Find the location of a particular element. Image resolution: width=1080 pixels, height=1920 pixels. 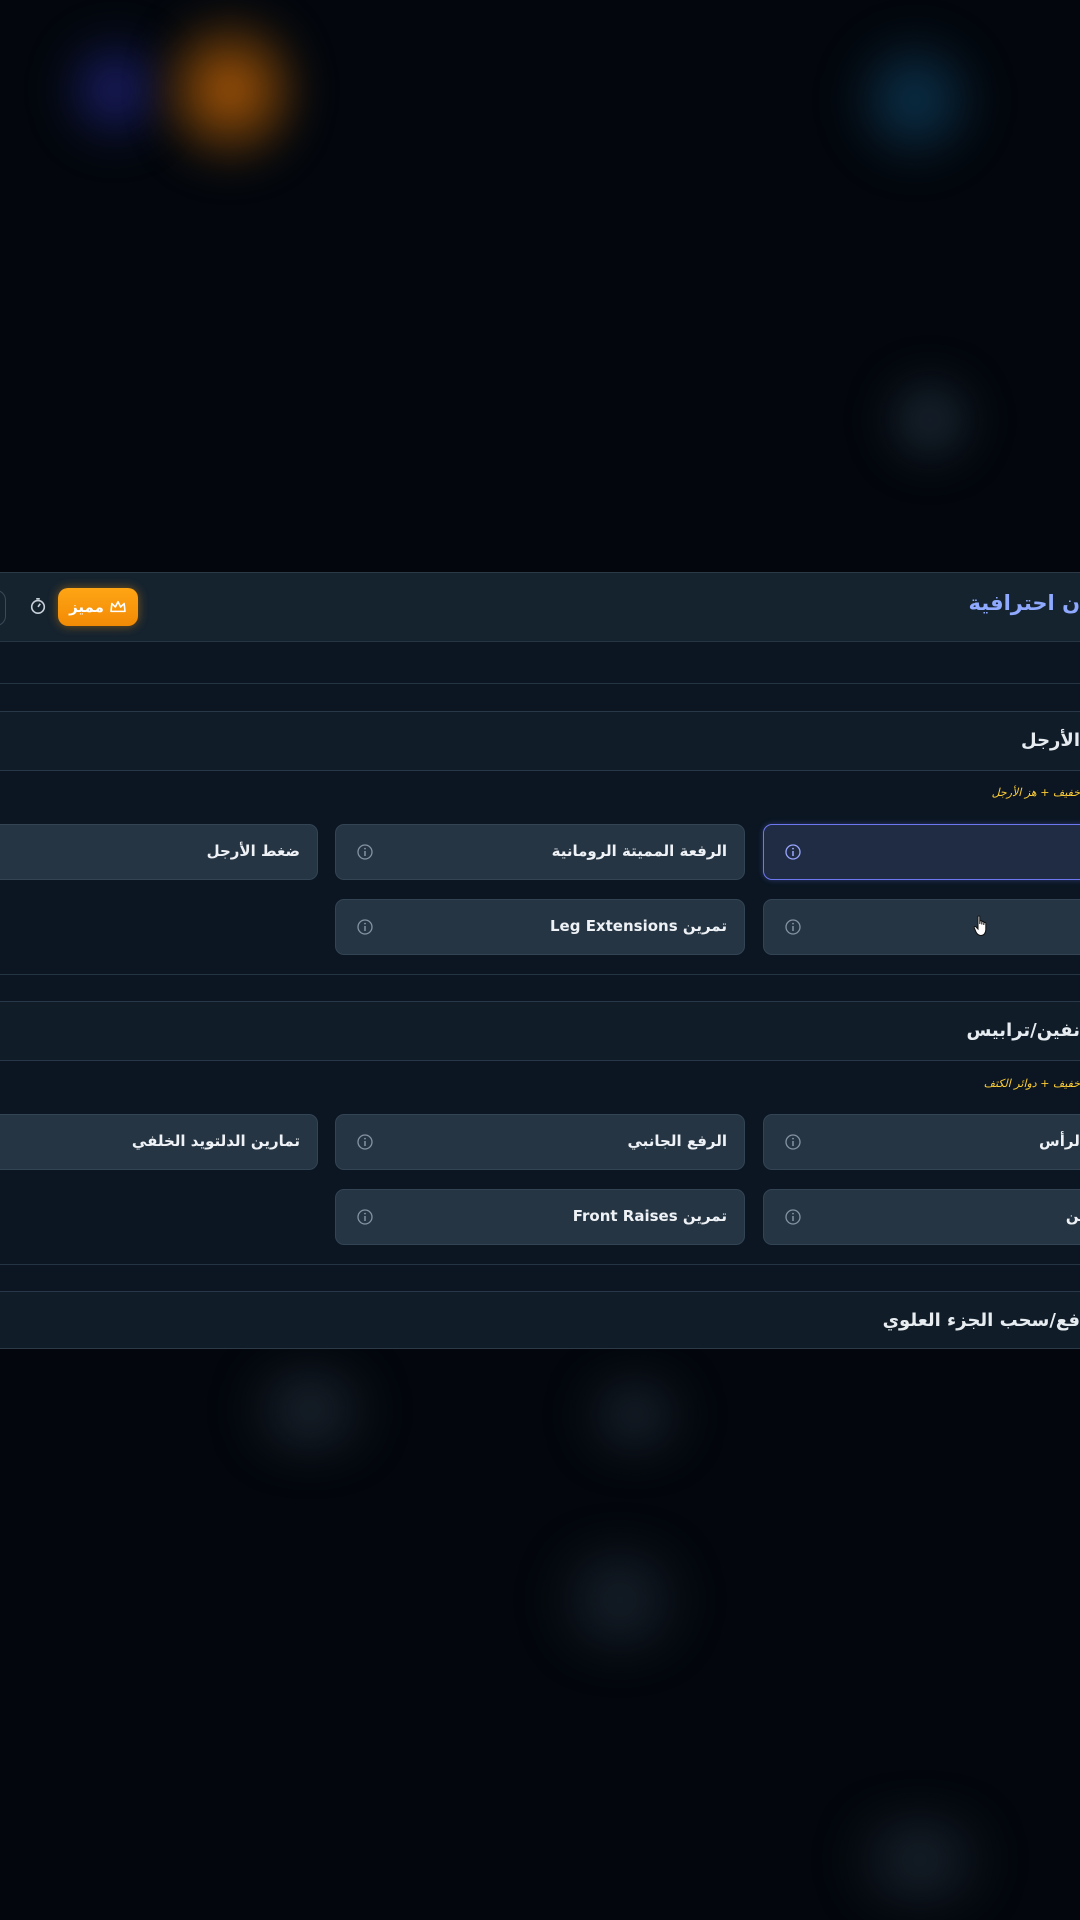

exercise-card: تمرين Front Raises is located at coordinates (540, 1217).